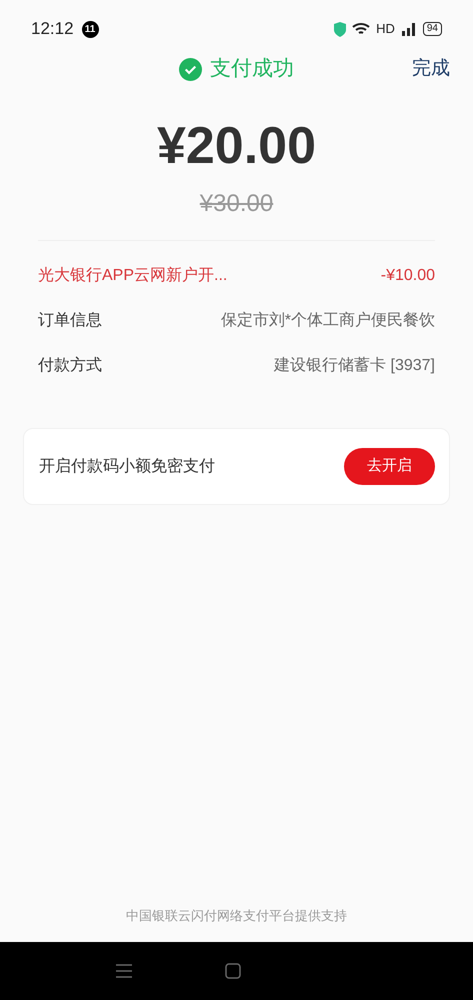 This screenshot has width=473, height=1000. What do you see at coordinates (127, 466) in the screenshot?
I see `promo-text: 开启付款码小额免密支付` at bounding box center [127, 466].